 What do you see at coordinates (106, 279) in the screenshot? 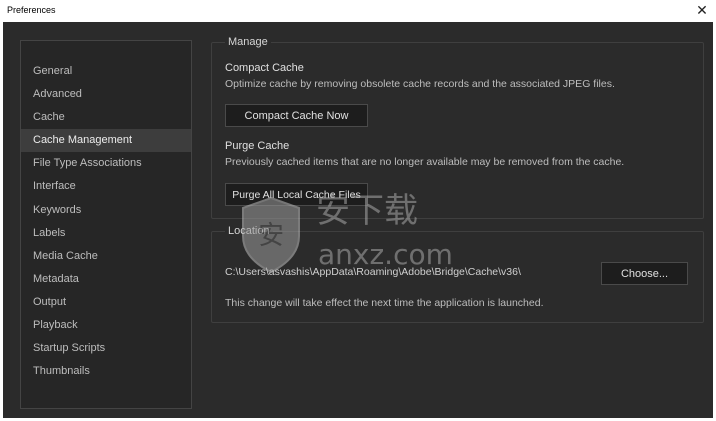
I see `sidebar-item-metadata: Metadata` at bounding box center [106, 279].